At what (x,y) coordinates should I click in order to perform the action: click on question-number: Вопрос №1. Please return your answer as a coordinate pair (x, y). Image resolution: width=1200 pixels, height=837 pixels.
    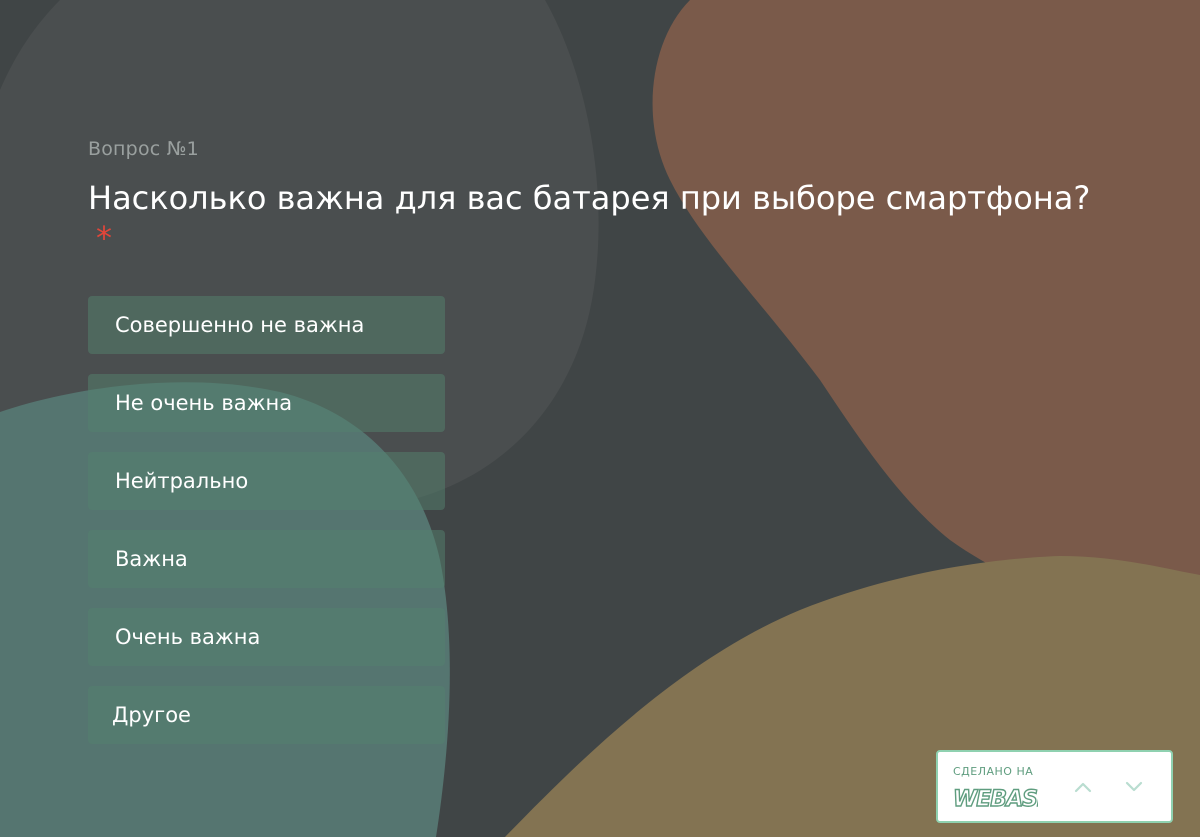
    Looking at the image, I should click on (143, 149).